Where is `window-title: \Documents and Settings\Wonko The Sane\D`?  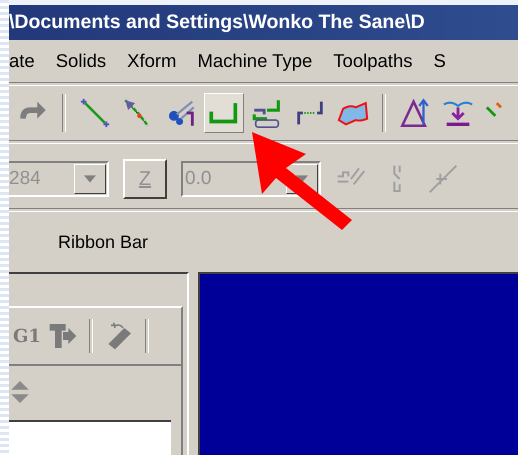 window-title: \Documents and Settings\Wonko The Sane\D is located at coordinates (217, 22).